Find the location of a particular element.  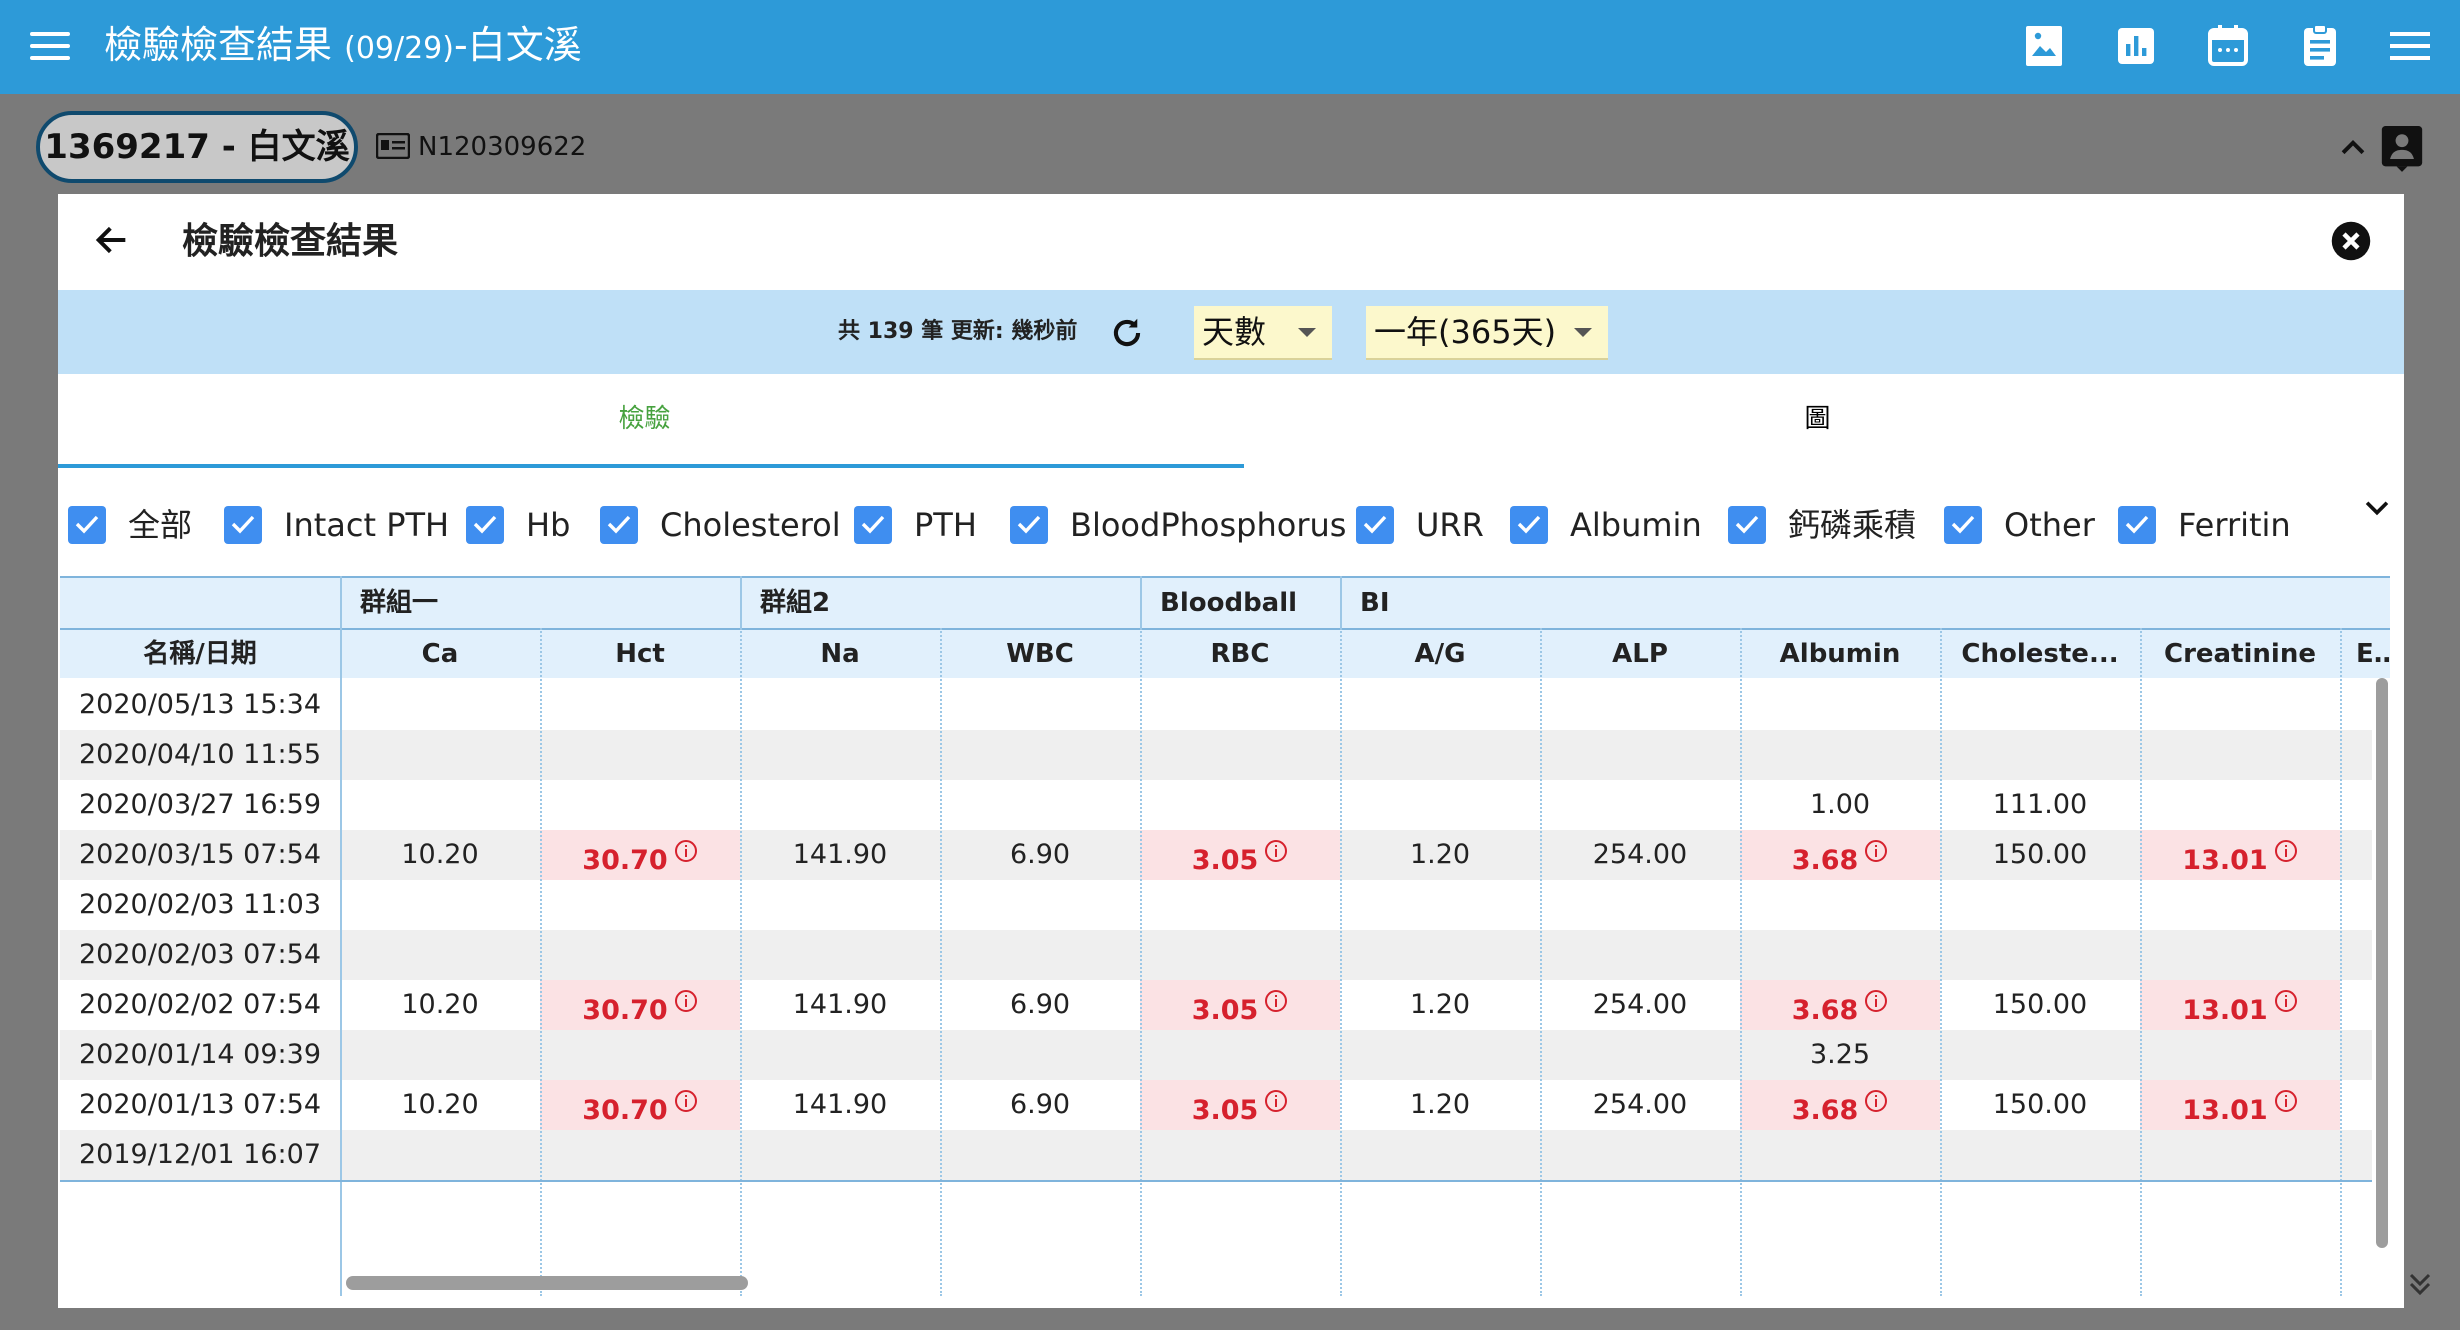

bar-chart-icon is located at coordinates (2136, 46).